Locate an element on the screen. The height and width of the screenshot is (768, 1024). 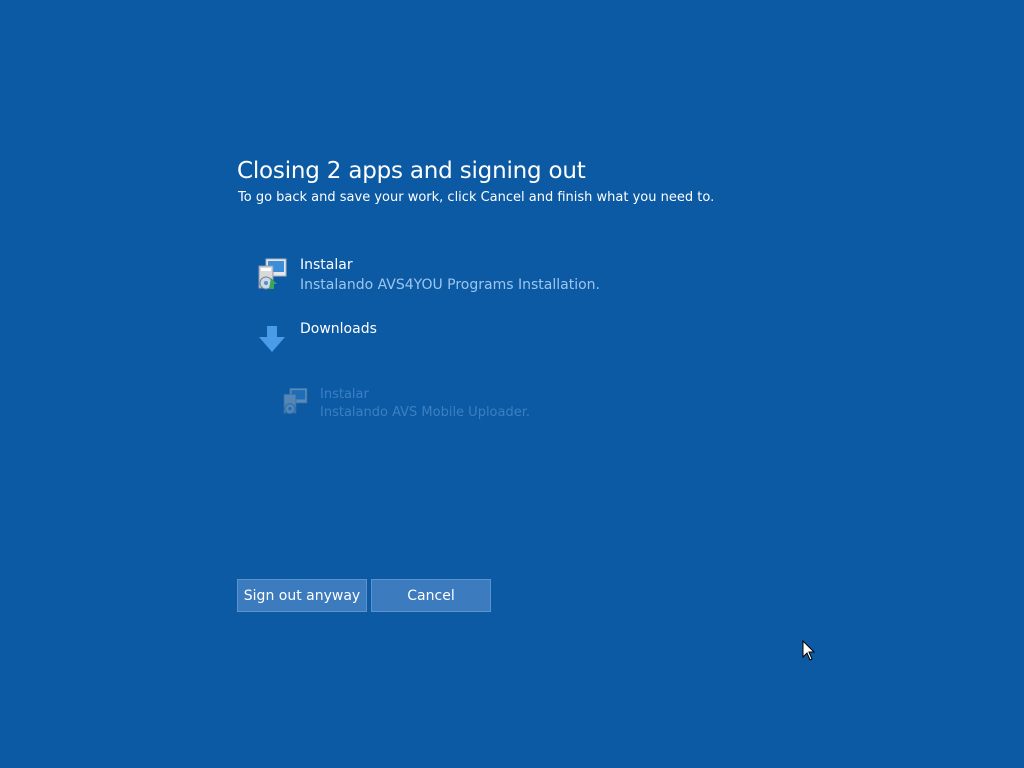
app-description: Instalando AVS Mobile Uploader. is located at coordinates (425, 412).